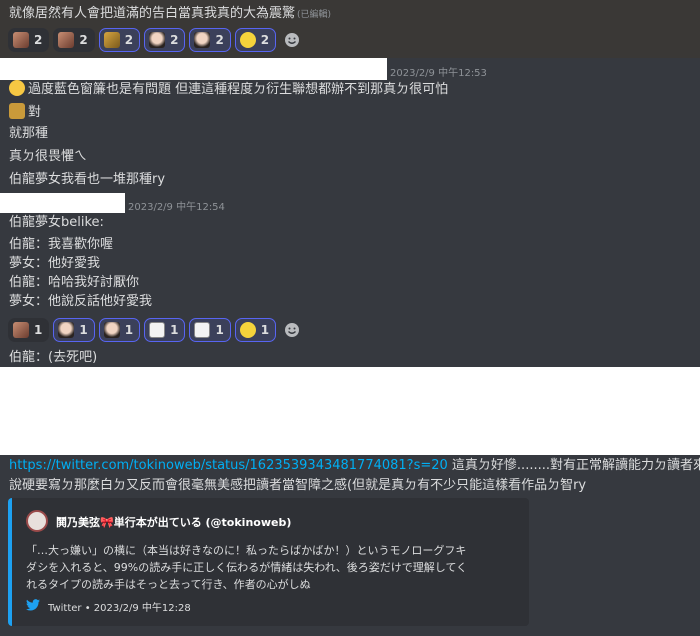  Describe the element at coordinates (228, 89) in the screenshot. I see `message-line: 過度藍色窗簾也是有問題 但連這種程度ㄉ衍生聯想都辦不到那真ㄉ很可怕` at that location.